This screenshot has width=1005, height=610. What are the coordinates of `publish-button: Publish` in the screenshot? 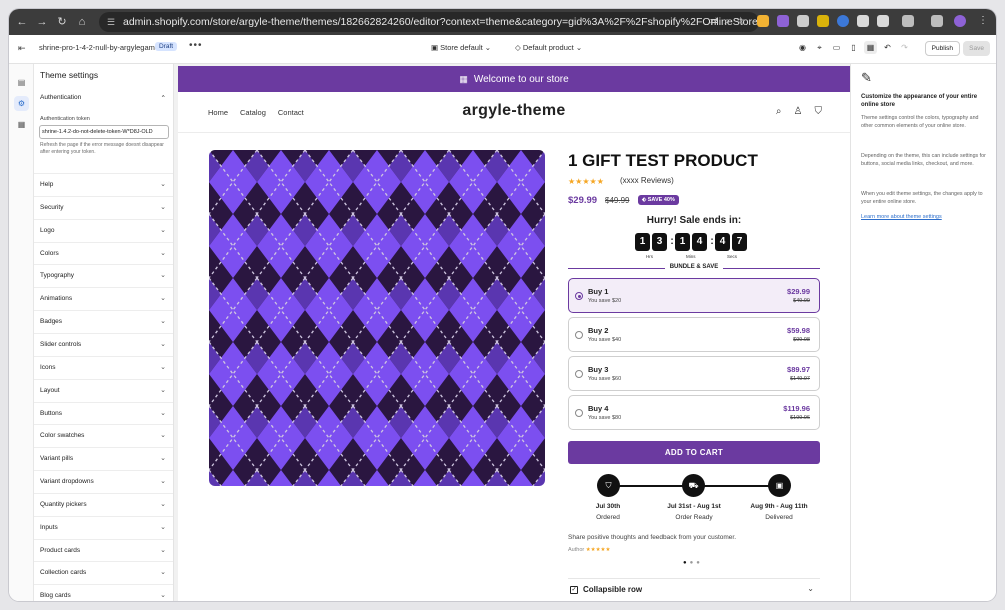 It's located at (942, 48).